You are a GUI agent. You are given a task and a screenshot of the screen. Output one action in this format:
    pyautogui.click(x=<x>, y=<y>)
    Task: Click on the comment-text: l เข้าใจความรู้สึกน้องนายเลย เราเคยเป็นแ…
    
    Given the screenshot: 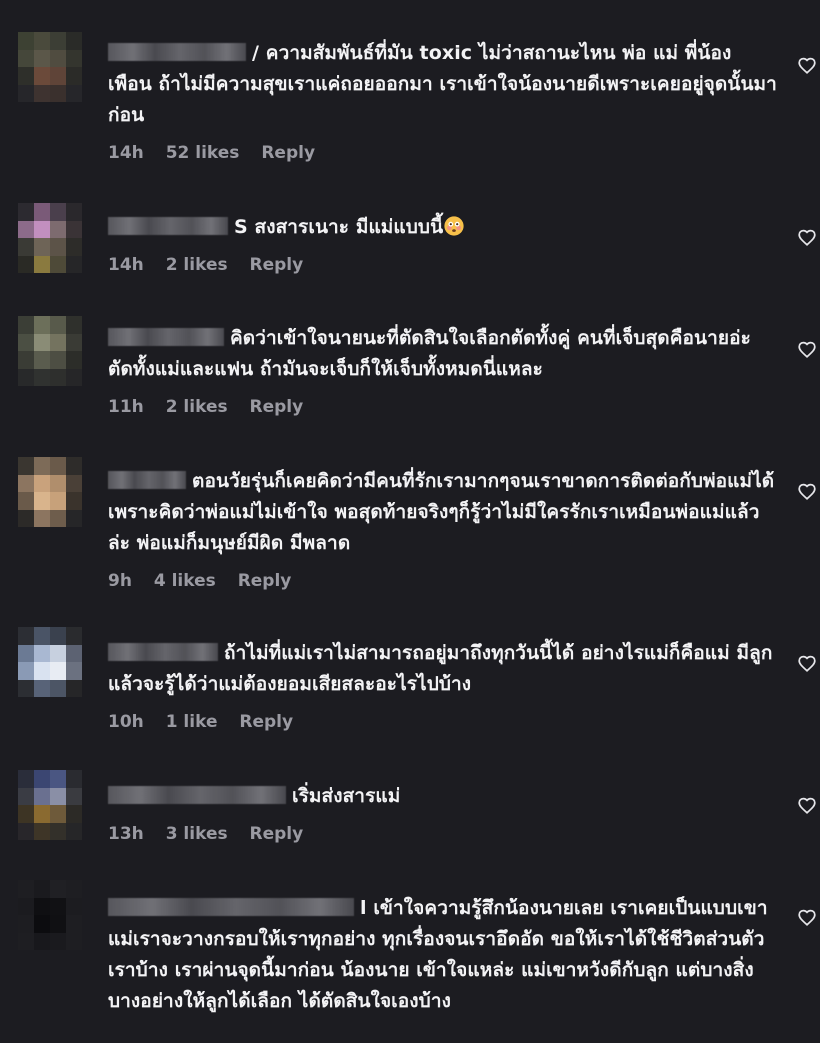 What is the action you would take?
    pyautogui.click(x=438, y=954)
    